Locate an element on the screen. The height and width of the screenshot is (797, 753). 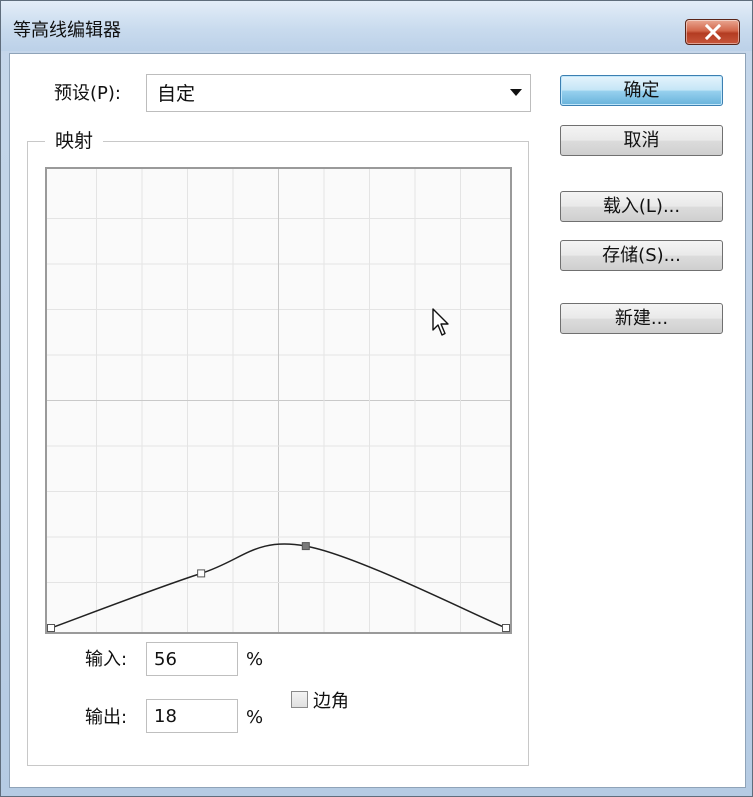
ok-button: 确定 is located at coordinates (641, 90).